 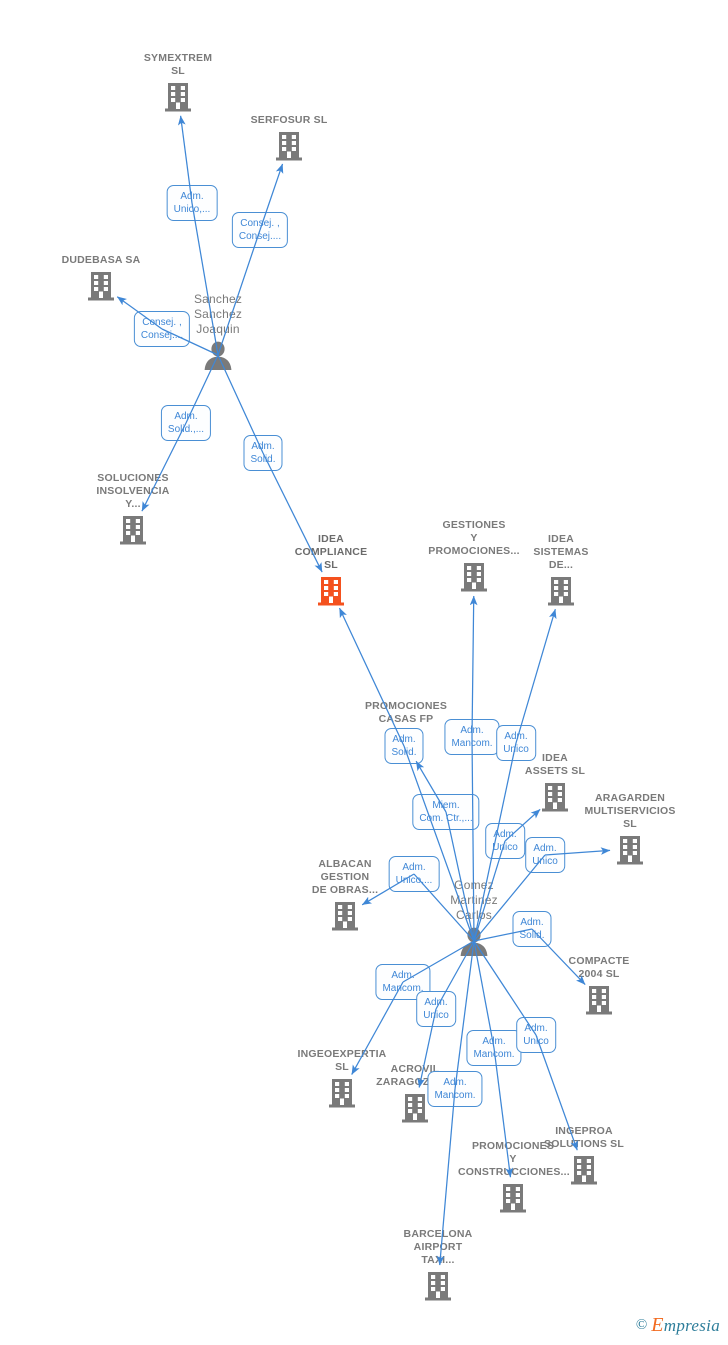 What do you see at coordinates (657, 1325) in the screenshot?
I see `brand-initial: E` at bounding box center [657, 1325].